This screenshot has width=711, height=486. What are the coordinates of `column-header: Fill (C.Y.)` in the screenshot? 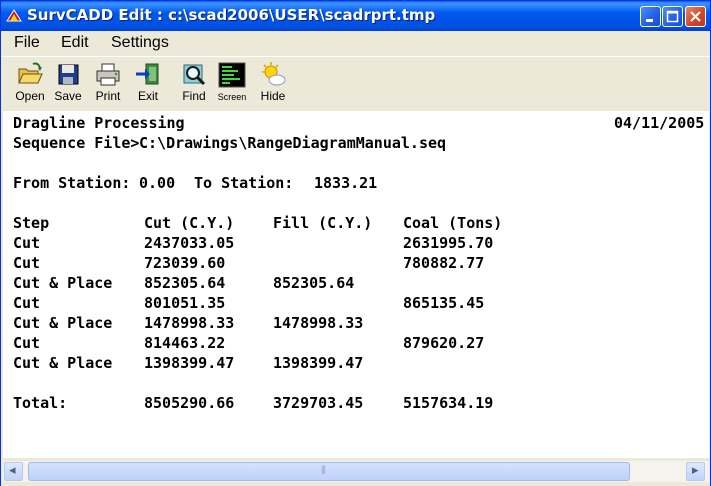 It's located at (323, 223).